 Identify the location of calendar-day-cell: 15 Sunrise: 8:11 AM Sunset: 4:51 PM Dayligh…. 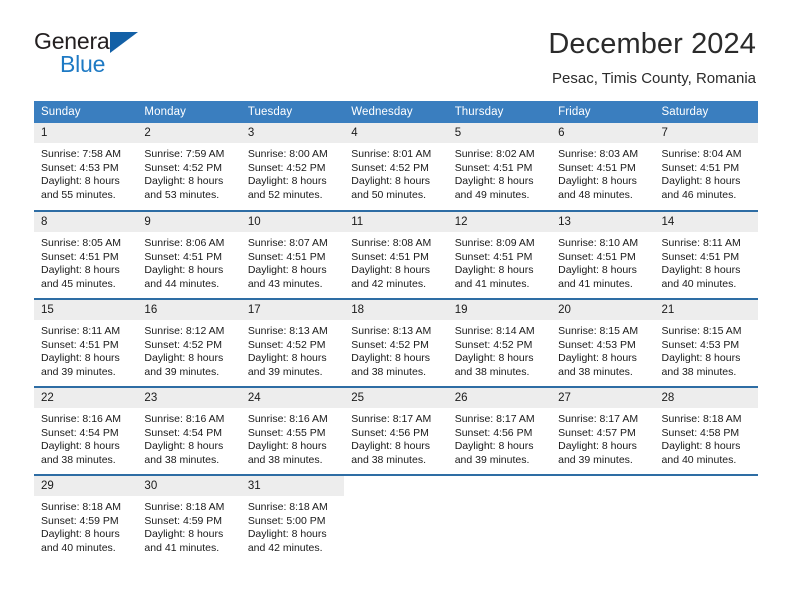
(86, 342).